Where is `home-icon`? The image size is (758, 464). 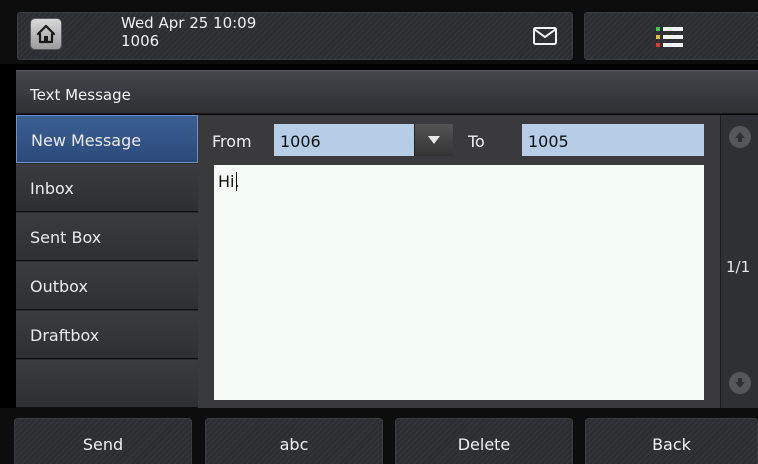 home-icon is located at coordinates (46, 34).